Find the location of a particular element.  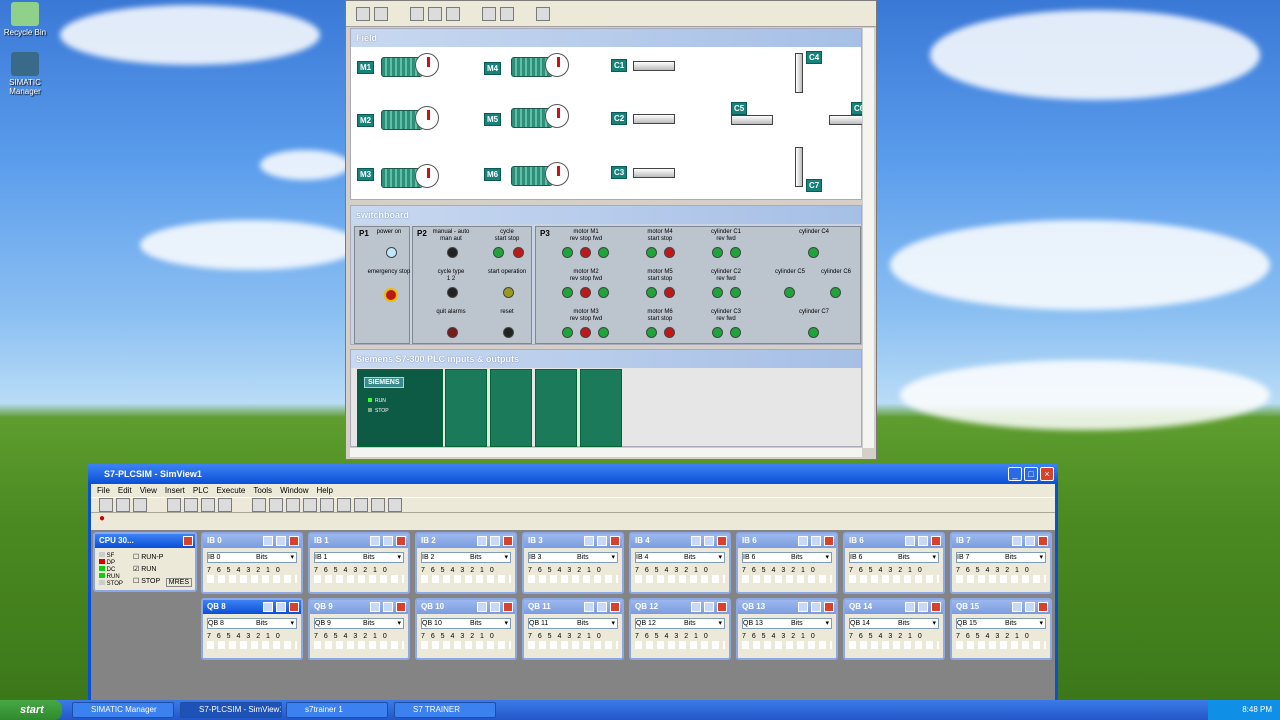

motor-m2-rev-button is located at coordinates (567, 292).